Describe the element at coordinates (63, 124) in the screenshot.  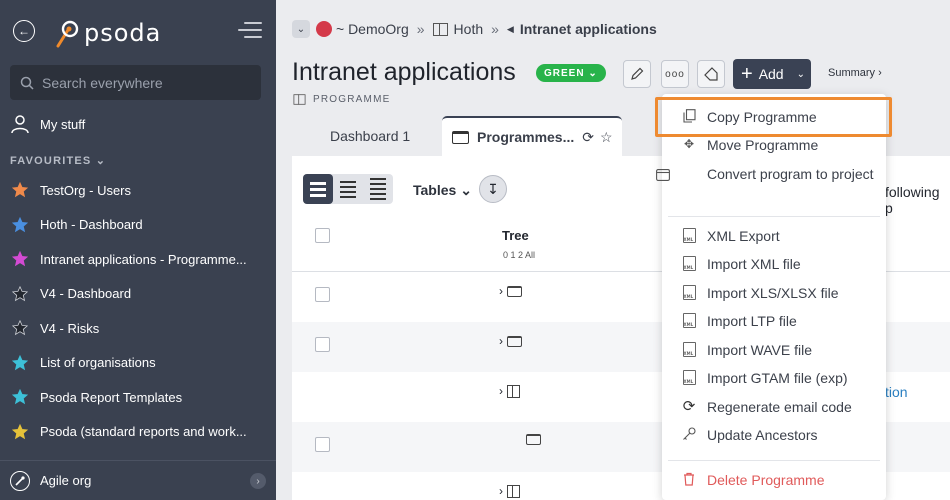
I see `my-stuff-label: My stuff` at that location.